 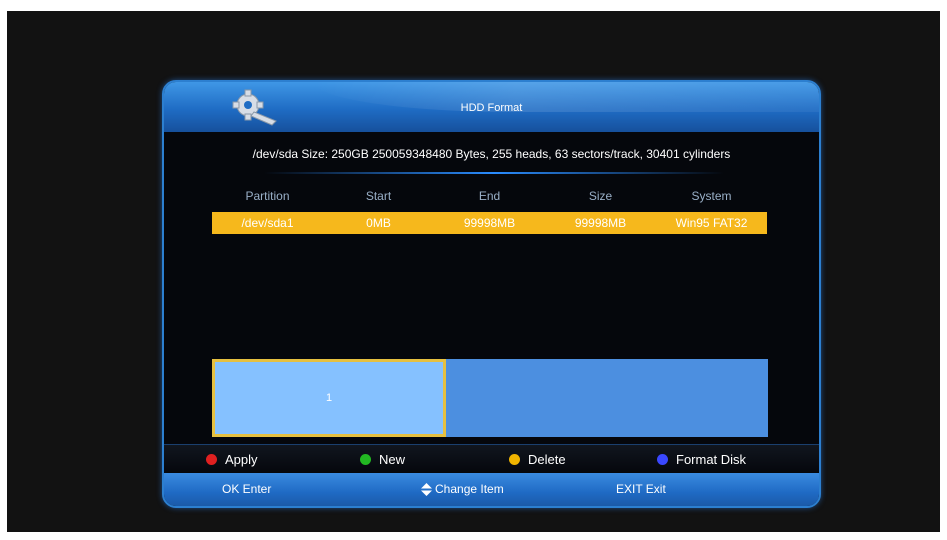 What do you see at coordinates (267, 223) in the screenshot?
I see `cell-partition: /dev/sda1` at bounding box center [267, 223].